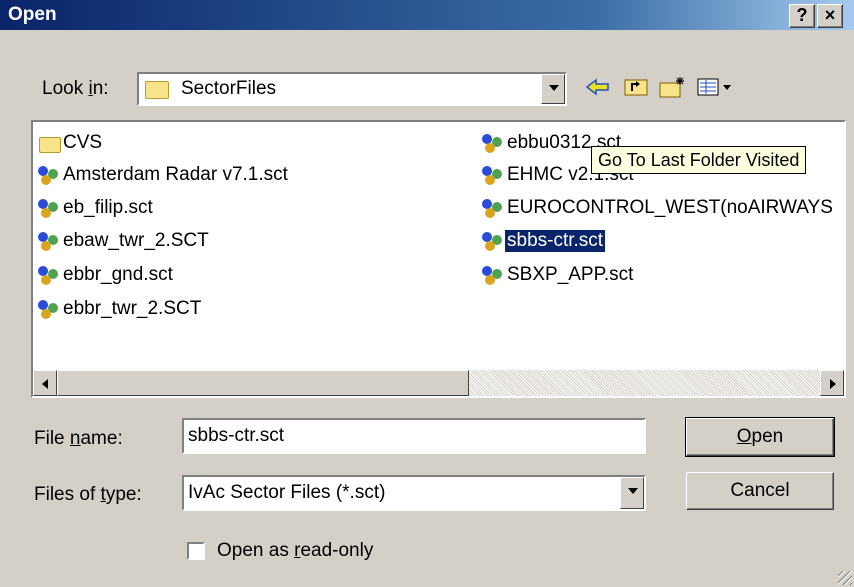  Describe the element at coordinates (229, 88) in the screenshot. I see `look-in-value: SectorFiles` at that location.